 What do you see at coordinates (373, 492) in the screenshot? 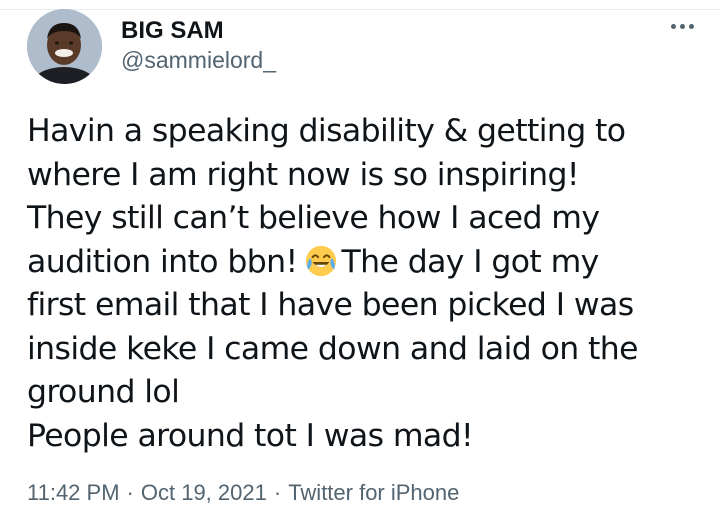
I see `tweet-source-link: Twitter for iPhone` at bounding box center [373, 492].